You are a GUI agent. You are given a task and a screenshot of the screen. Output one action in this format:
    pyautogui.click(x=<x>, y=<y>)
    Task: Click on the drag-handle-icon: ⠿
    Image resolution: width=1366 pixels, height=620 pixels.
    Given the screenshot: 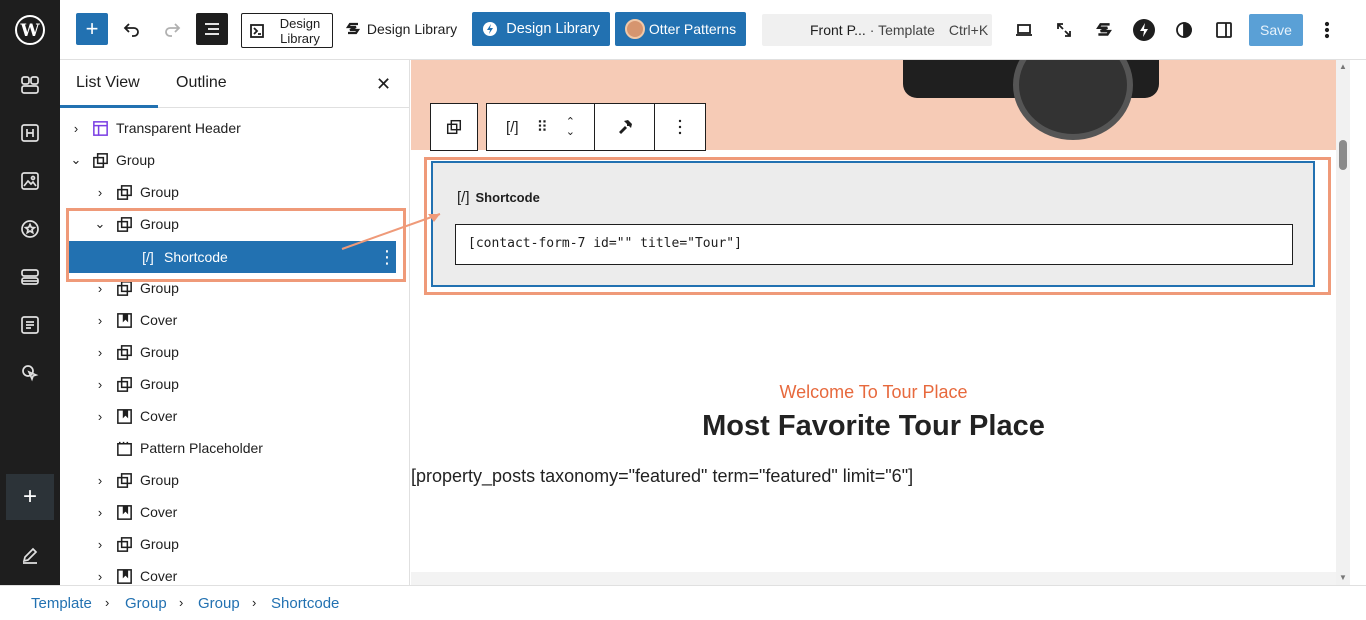 What is the action you would take?
    pyautogui.click(x=542, y=127)
    